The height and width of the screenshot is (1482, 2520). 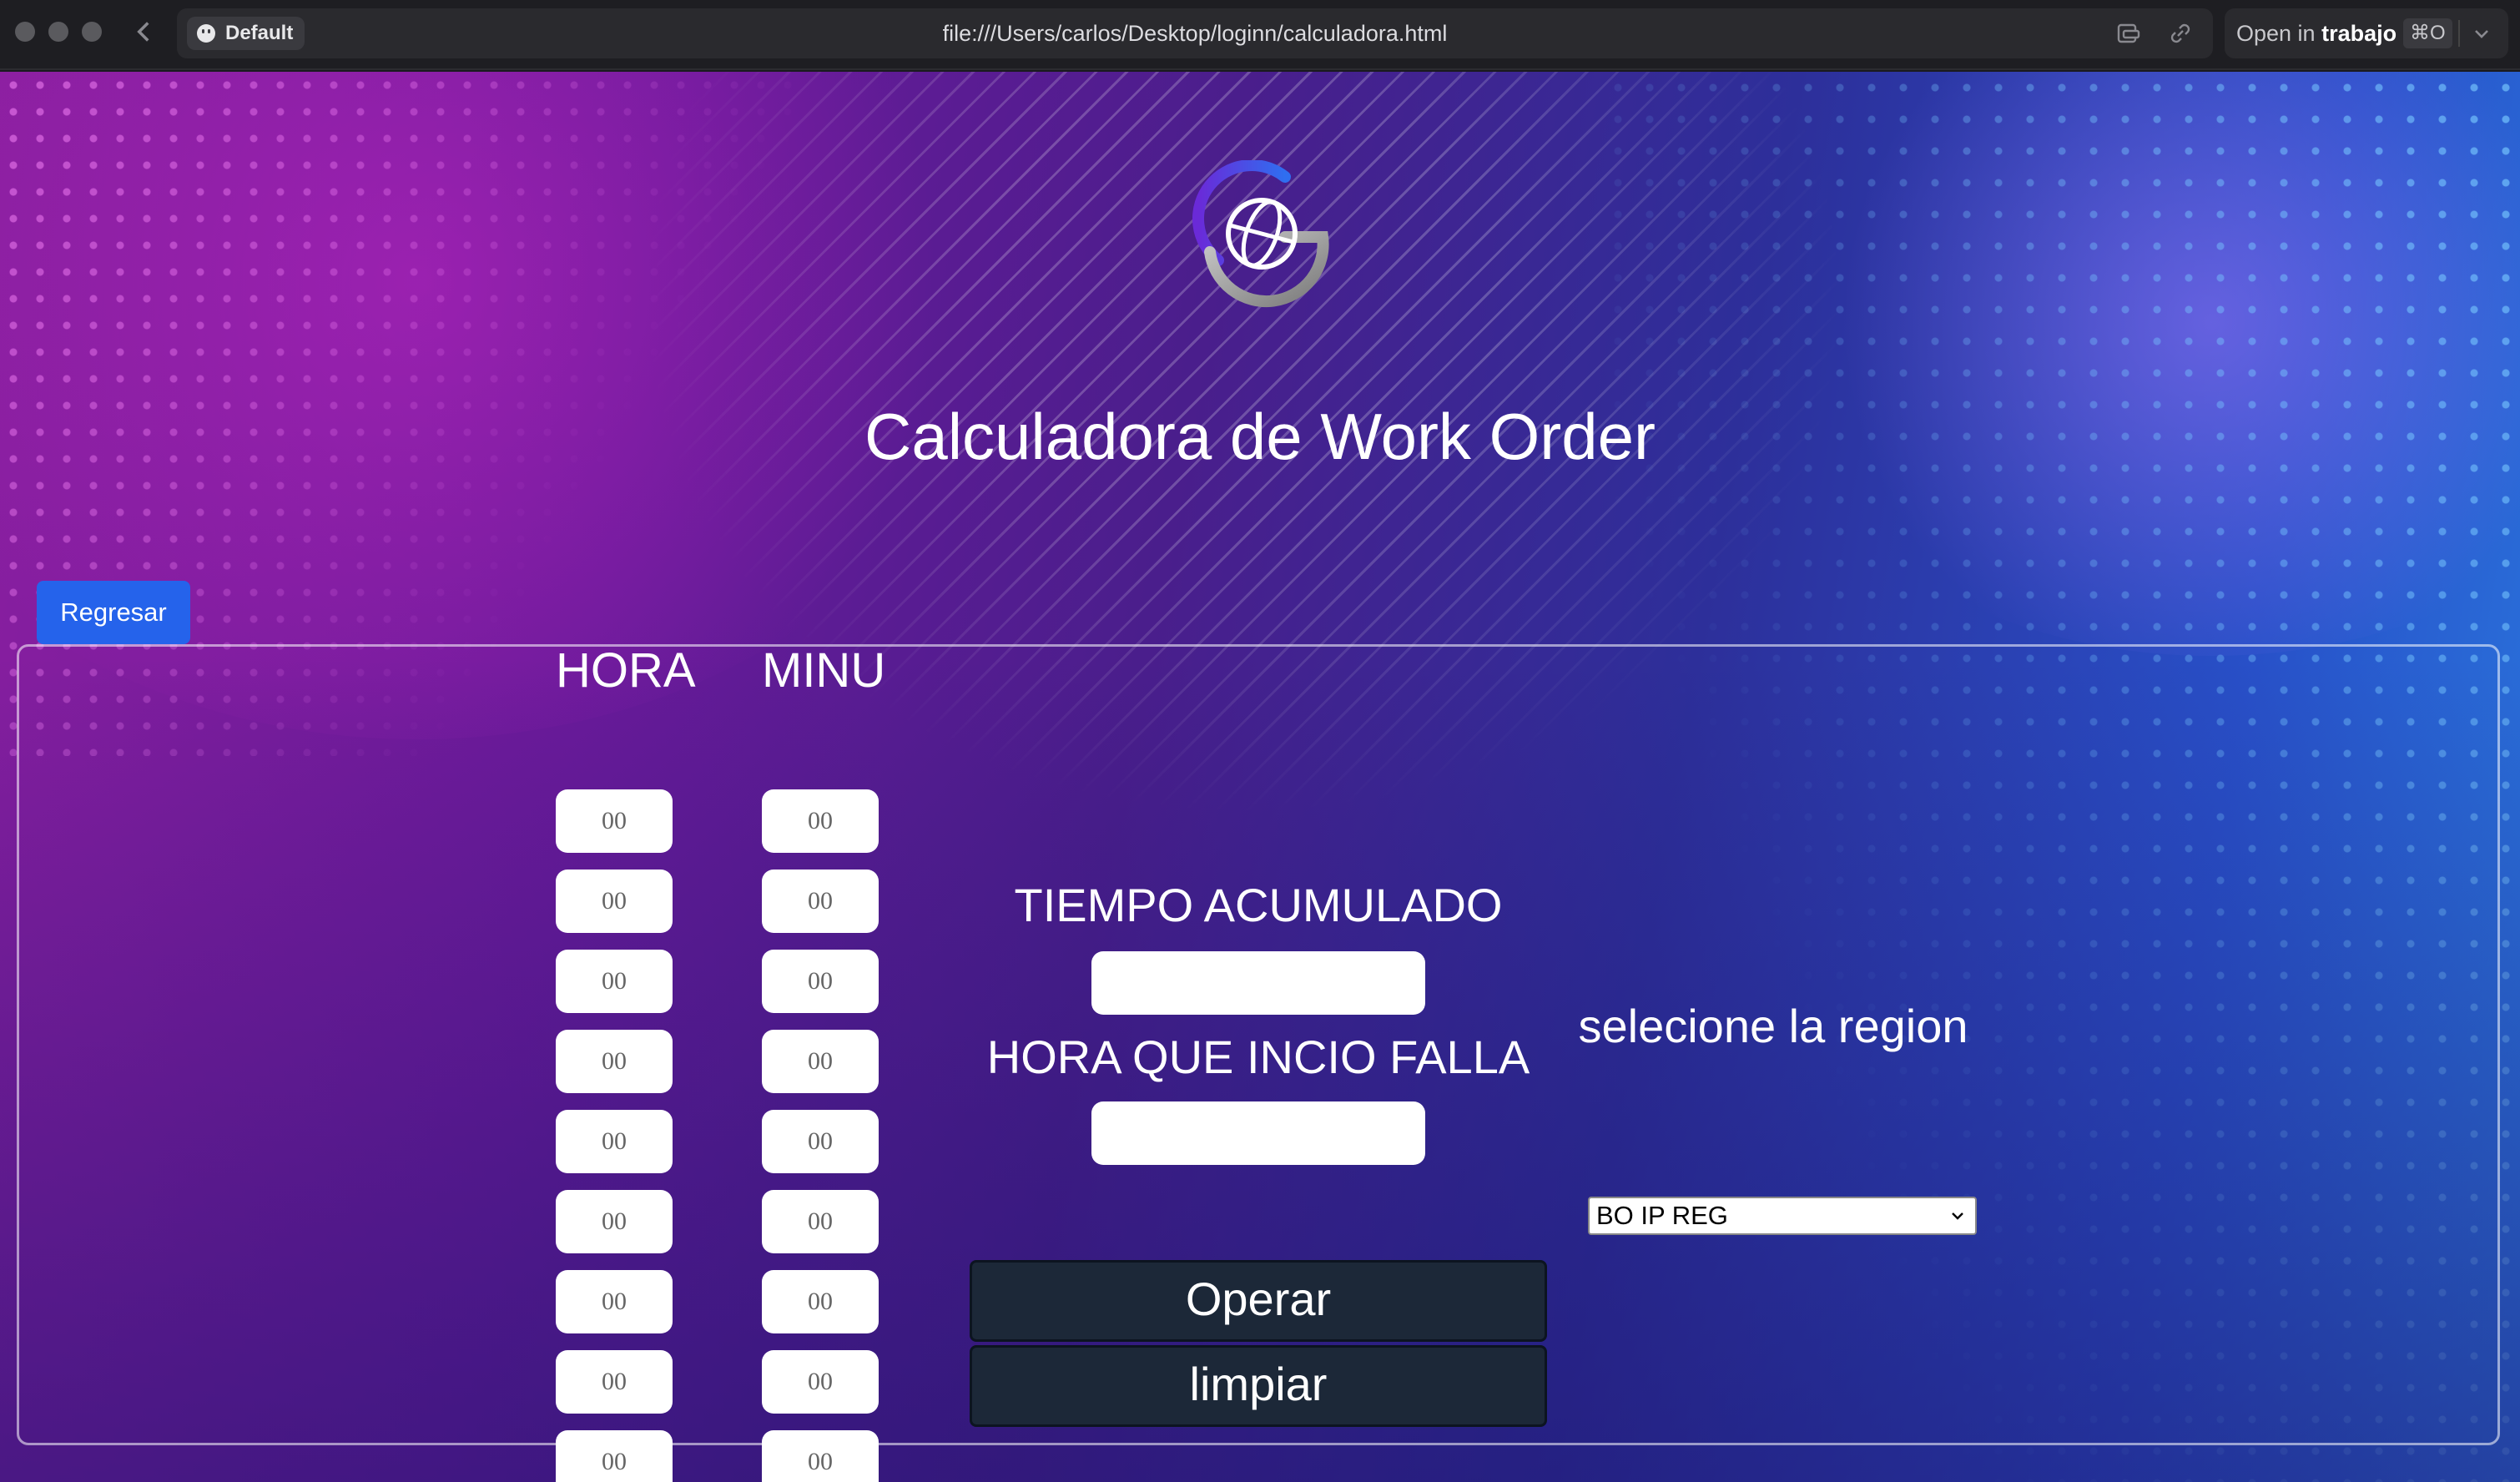 What do you see at coordinates (1258, 983) in the screenshot?
I see `accumulated-time-field` at bounding box center [1258, 983].